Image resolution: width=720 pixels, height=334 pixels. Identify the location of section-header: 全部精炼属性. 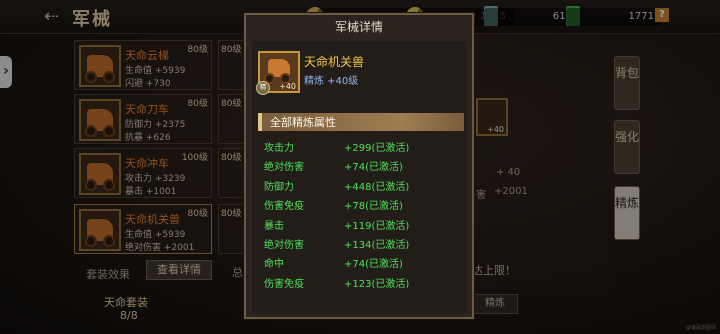
(361, 122).